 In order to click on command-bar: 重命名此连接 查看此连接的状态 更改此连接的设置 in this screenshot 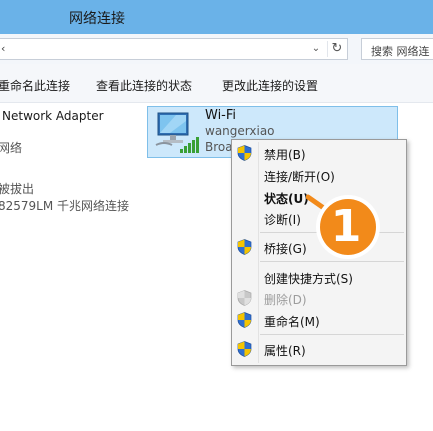, I will do `click(216, 83)`.